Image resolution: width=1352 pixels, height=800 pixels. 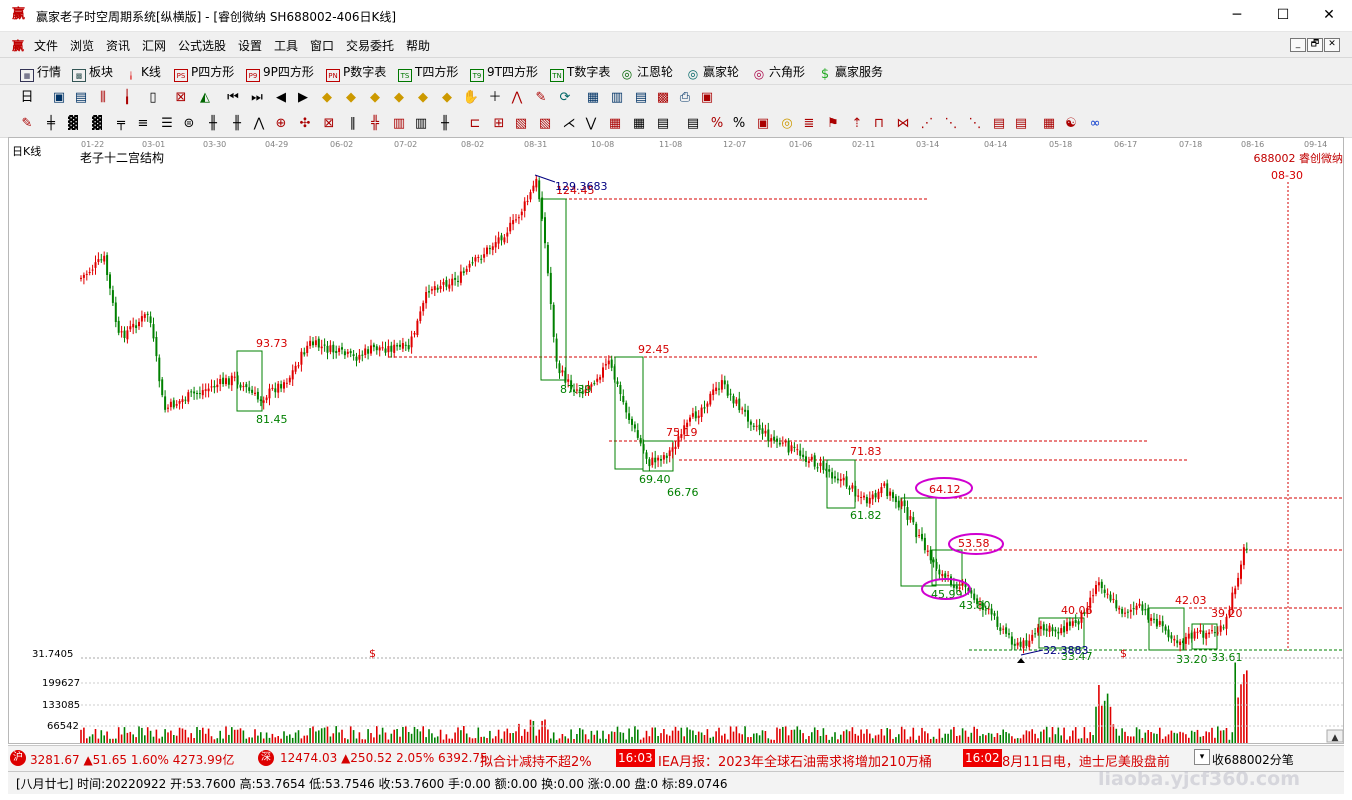 I want to click on ray-icon: ⋁, so click(x=591, y=124).